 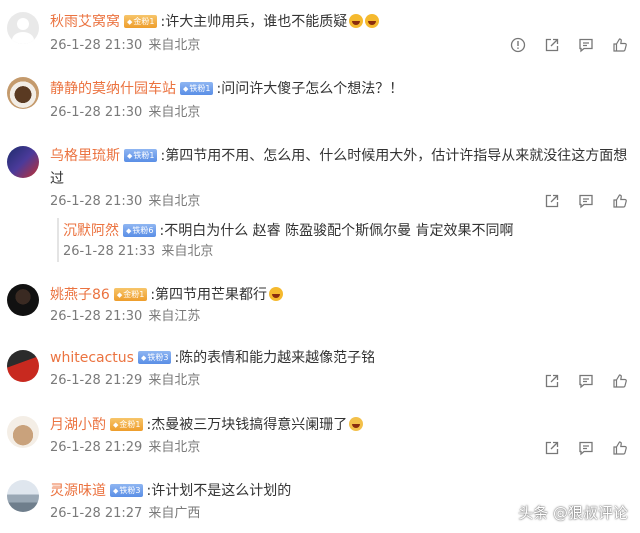 I want to click on timestamp: 26-1-28 21:27, so click(x=96, y=513).